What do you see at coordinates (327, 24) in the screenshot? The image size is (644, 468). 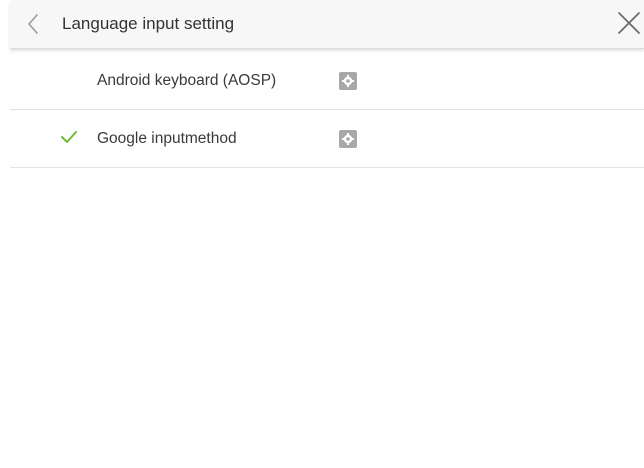 I see `header-bar: Language input setting` at bounding box center [327, 24].